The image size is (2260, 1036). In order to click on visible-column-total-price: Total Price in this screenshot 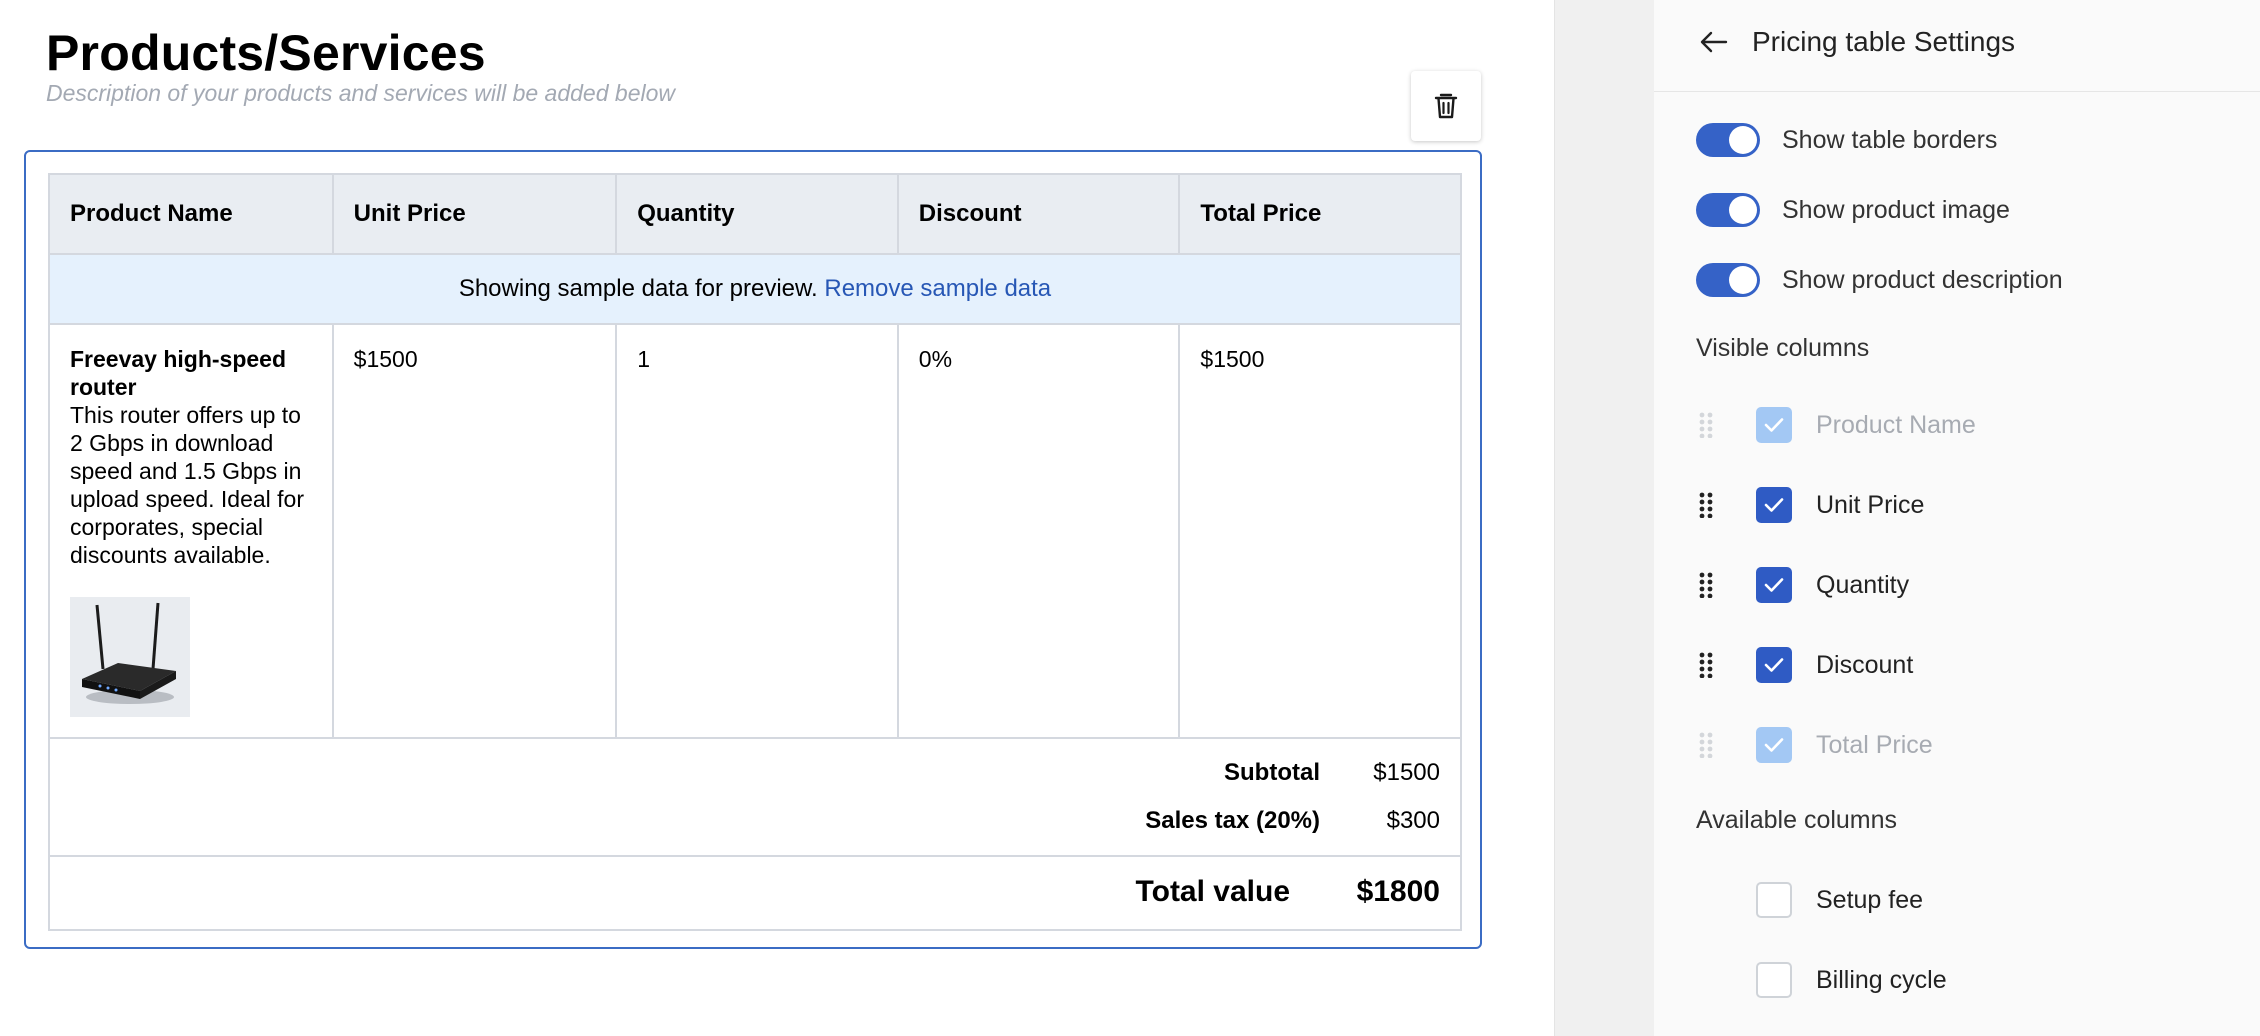, I will do `click(1814, 745)`.